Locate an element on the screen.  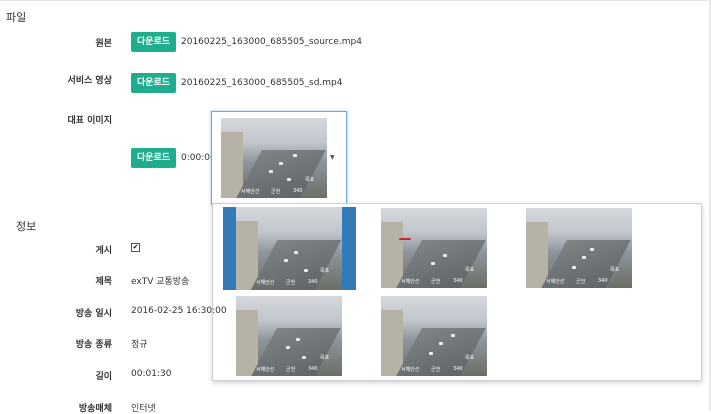
length-label: 길이 is located at coordinates (103, 377).